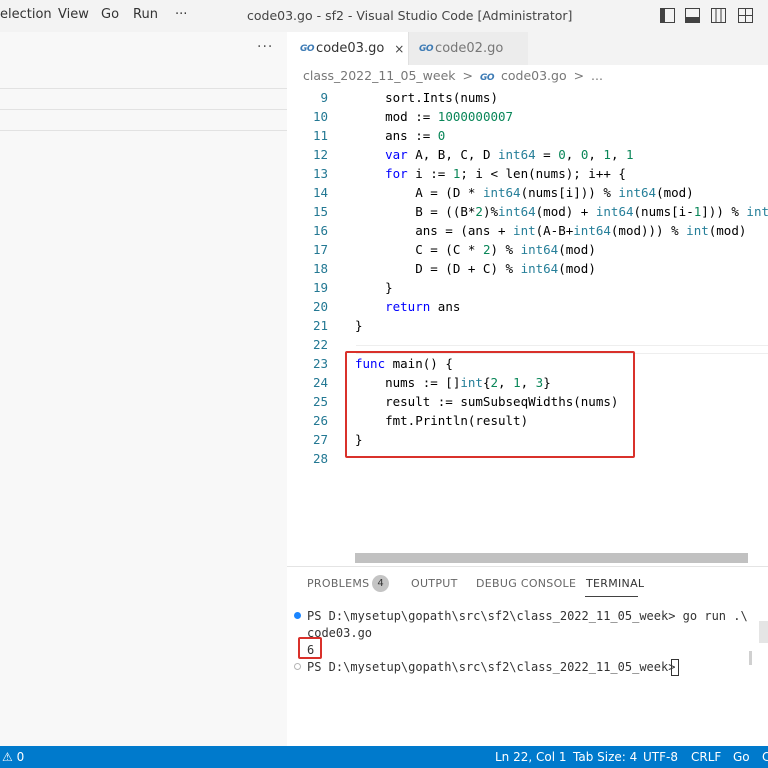 The image size is (768, 768). Describe the element at coordinates (675, 667) in the screenshot. I see `terminal-cursor` at that location.